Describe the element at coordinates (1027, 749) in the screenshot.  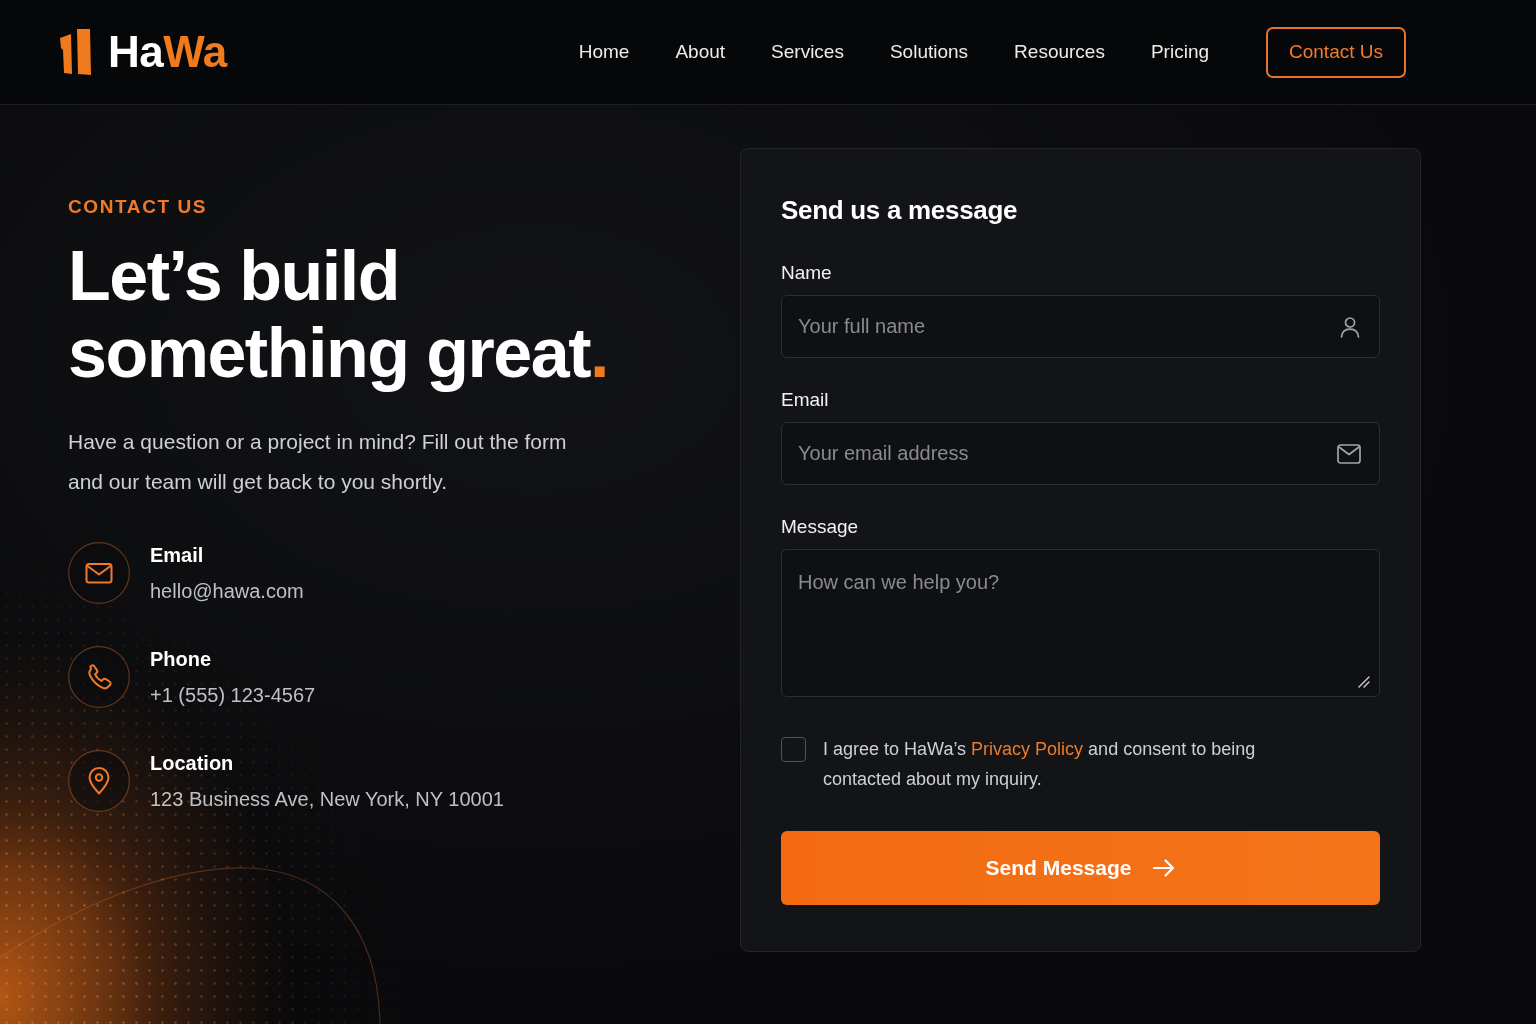
I see `privacy-policy-link: Privacy Policy` at that location.